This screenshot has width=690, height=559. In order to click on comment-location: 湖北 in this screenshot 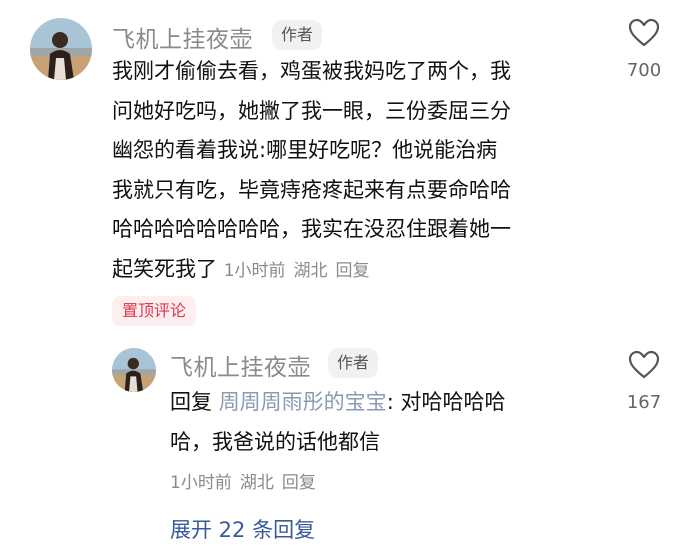, I will do `click(310, 270)`.